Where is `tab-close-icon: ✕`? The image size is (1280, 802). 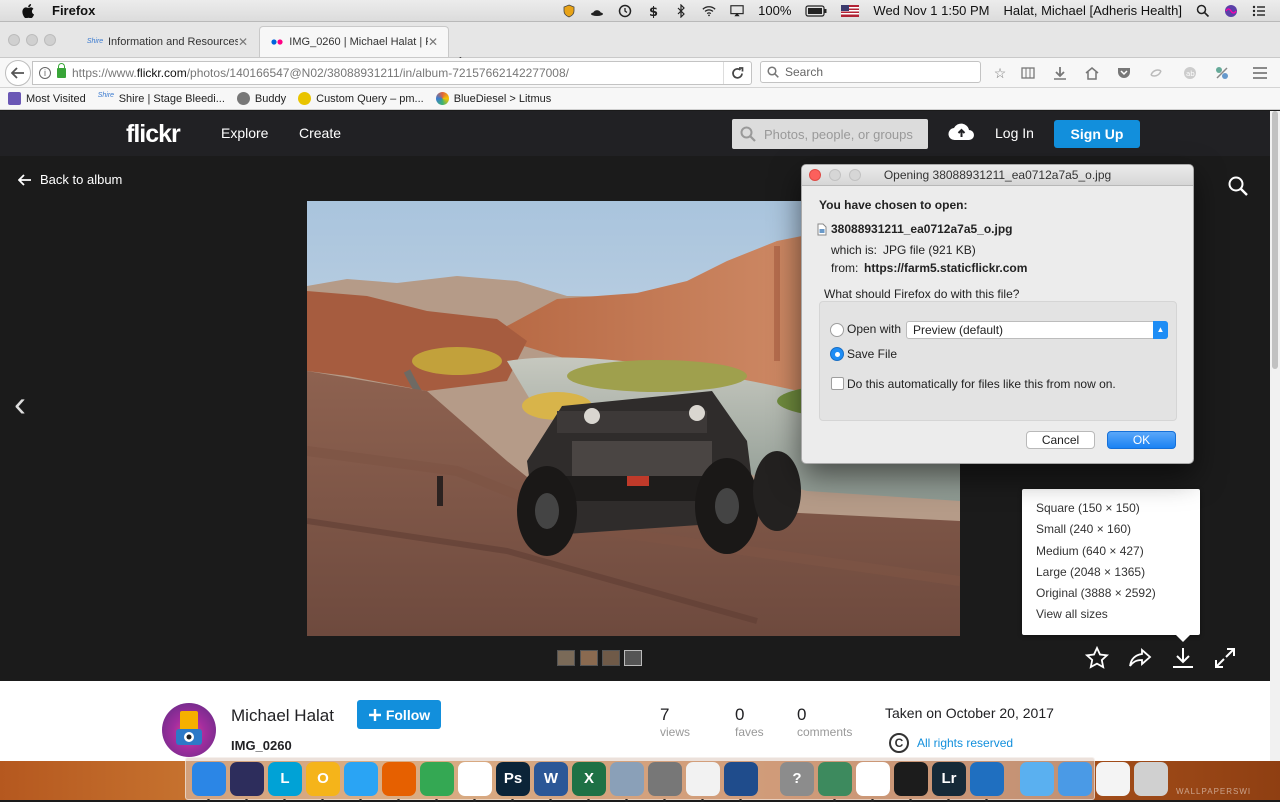
tab-close-icon: ✕ is located at coordinates (243, 42).